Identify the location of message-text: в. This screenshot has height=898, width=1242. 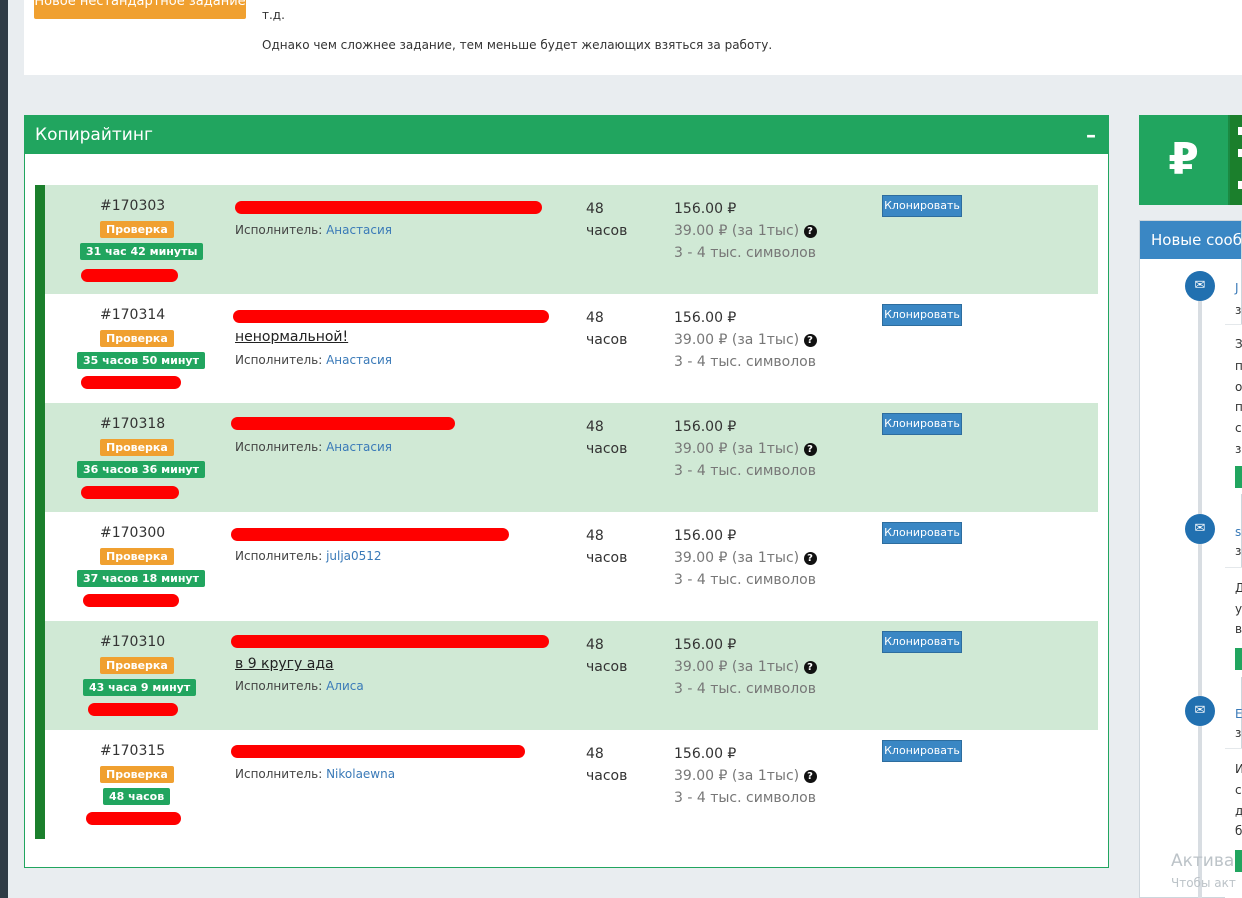
(1238, 629).